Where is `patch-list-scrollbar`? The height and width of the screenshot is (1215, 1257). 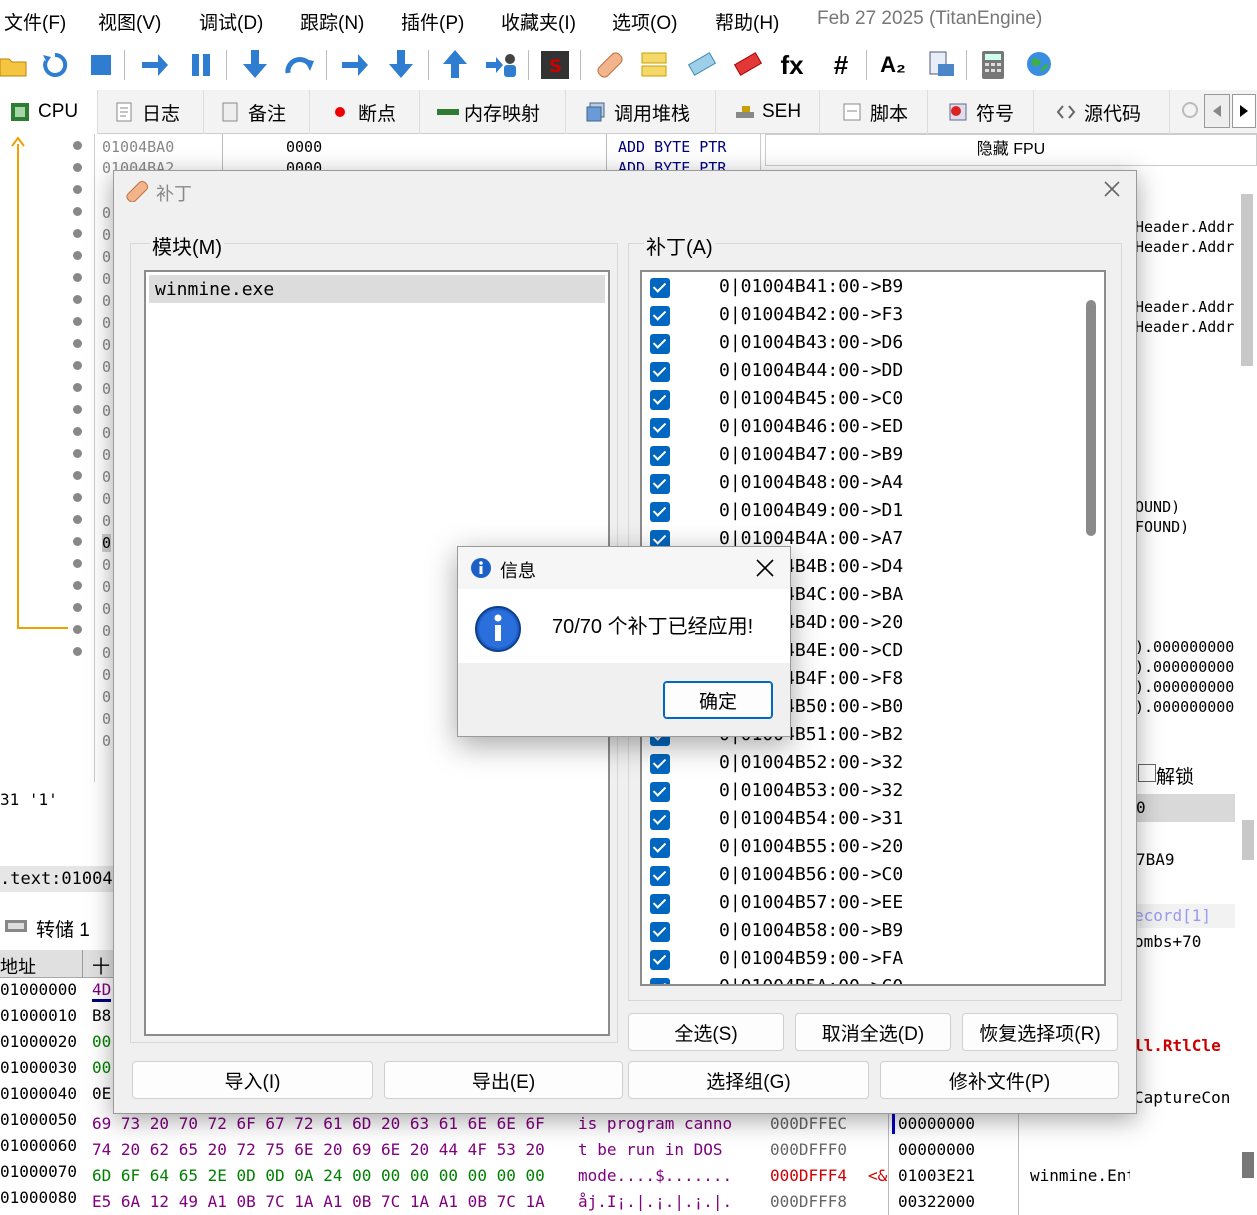
patch-list-scrollbar is located at coordinates (1091, 628).